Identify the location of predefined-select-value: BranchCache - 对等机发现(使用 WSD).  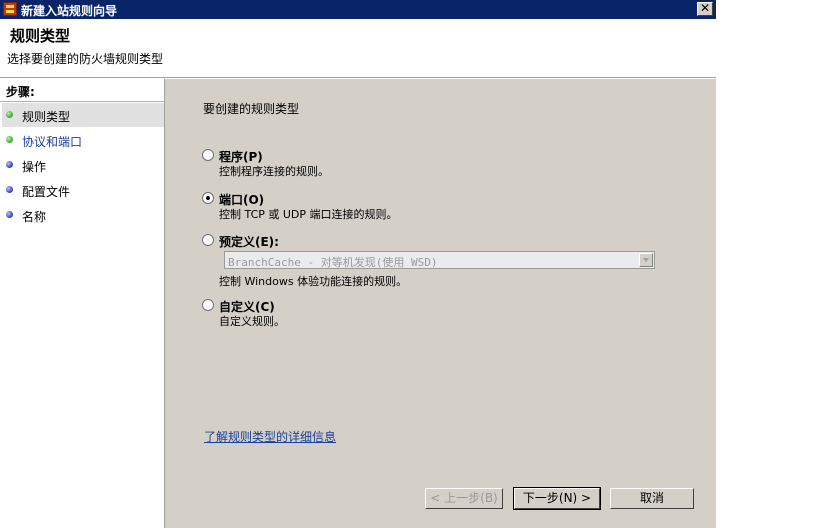
(333, 262).